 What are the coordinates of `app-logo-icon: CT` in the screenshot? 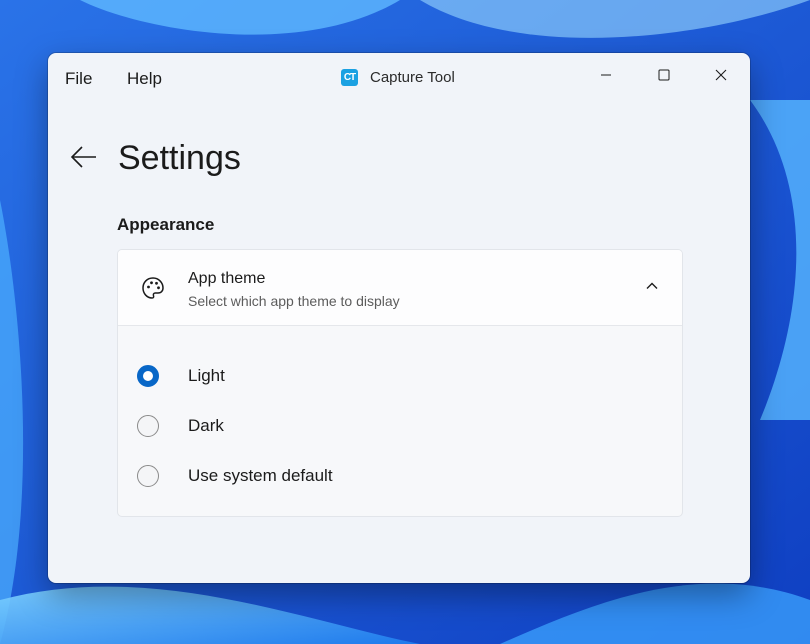 It's located at (349, 77).